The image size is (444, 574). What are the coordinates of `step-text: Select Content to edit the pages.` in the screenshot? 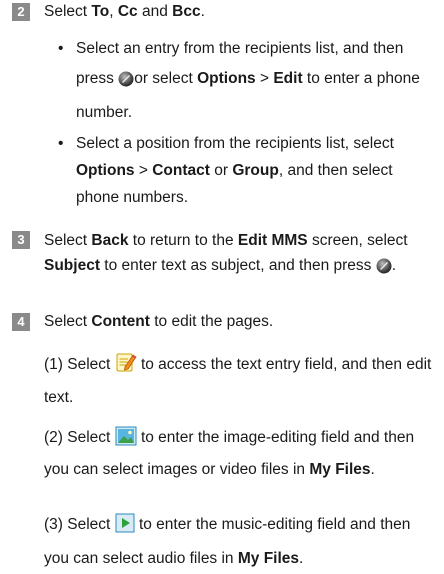 It's located at (159, 321).